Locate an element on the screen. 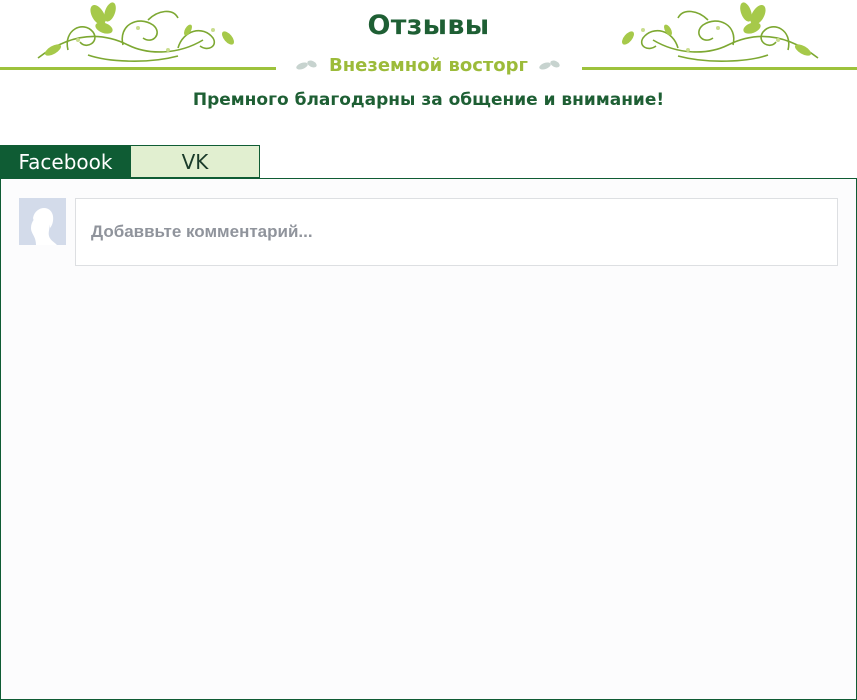 The height and width of the screenshot is (700, 857). tab-facebook: Facebook is located at coordinates (65, 161).